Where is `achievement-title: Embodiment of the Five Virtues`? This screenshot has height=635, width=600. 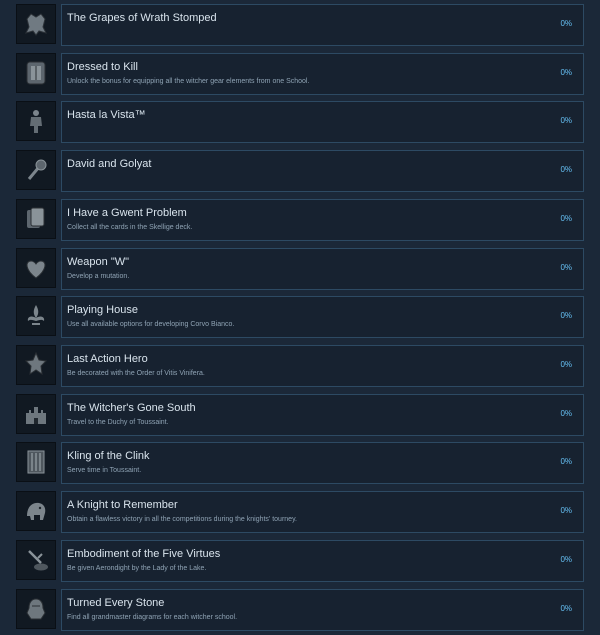 achievement-title: Embodiment of the Five Virtues is located at coordinates (144, 554).